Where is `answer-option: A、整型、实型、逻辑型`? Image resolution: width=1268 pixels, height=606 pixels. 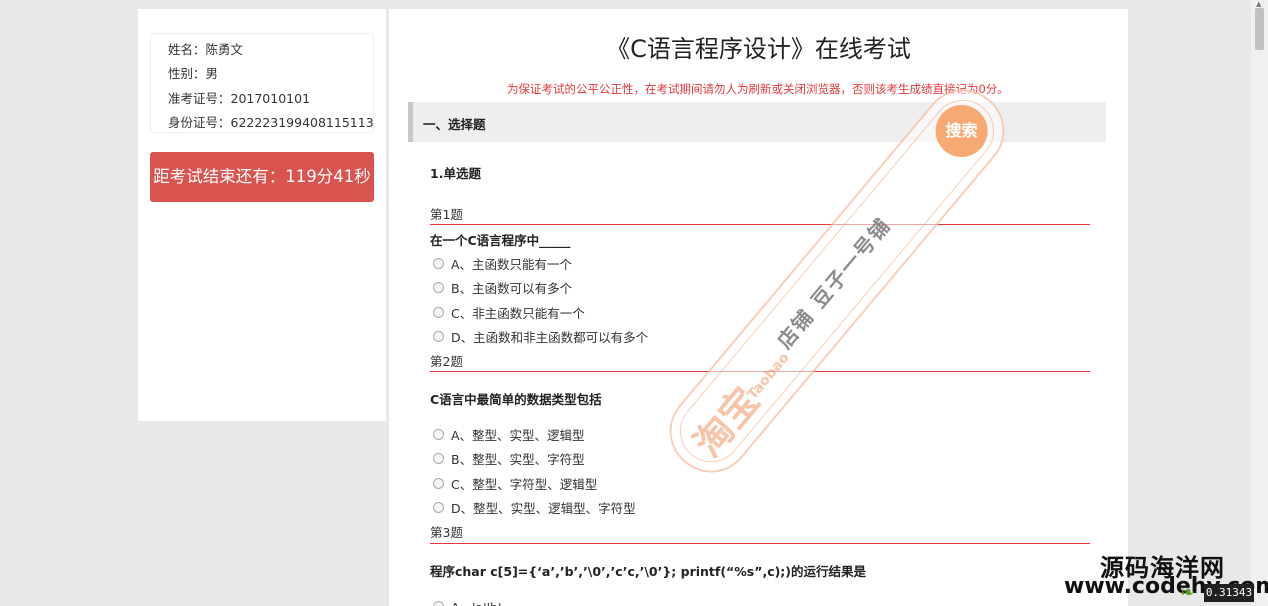
answer-option: A、整型、实型、逻辑型 is located at coordinates (509, 434).